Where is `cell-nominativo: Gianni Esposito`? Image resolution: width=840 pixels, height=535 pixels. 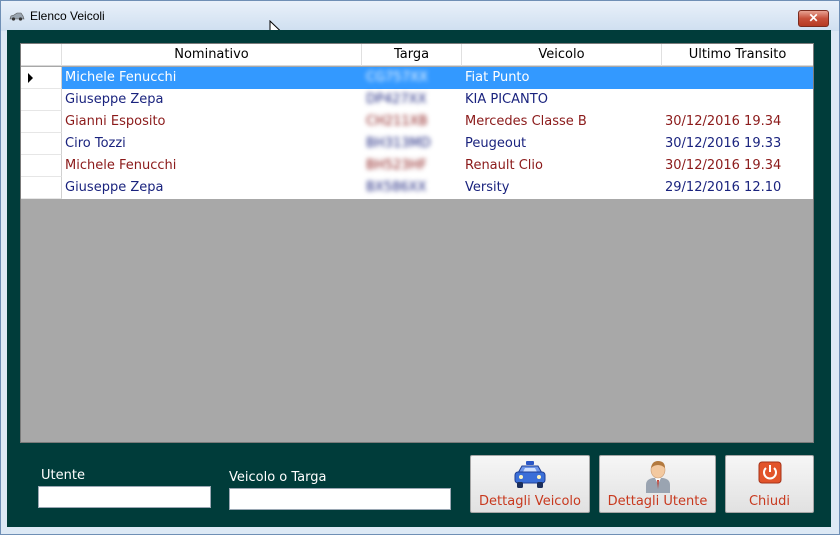
cell-nominativo: Gianni Esposito is located at coordinates (115, 121).